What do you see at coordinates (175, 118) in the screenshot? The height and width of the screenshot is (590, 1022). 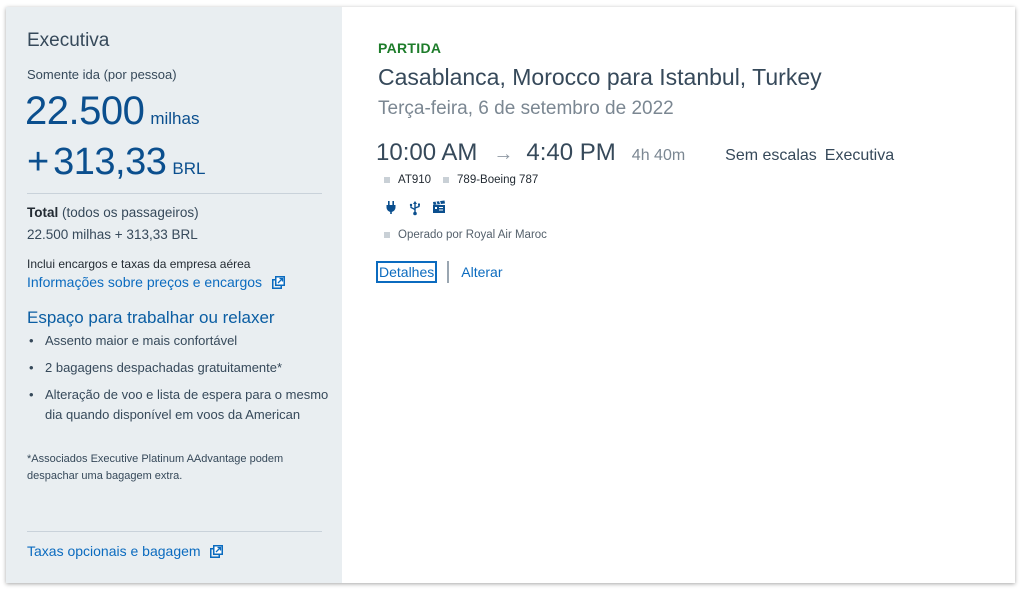 I see `miles-unit: milhas` at bounding box center [175, 118].